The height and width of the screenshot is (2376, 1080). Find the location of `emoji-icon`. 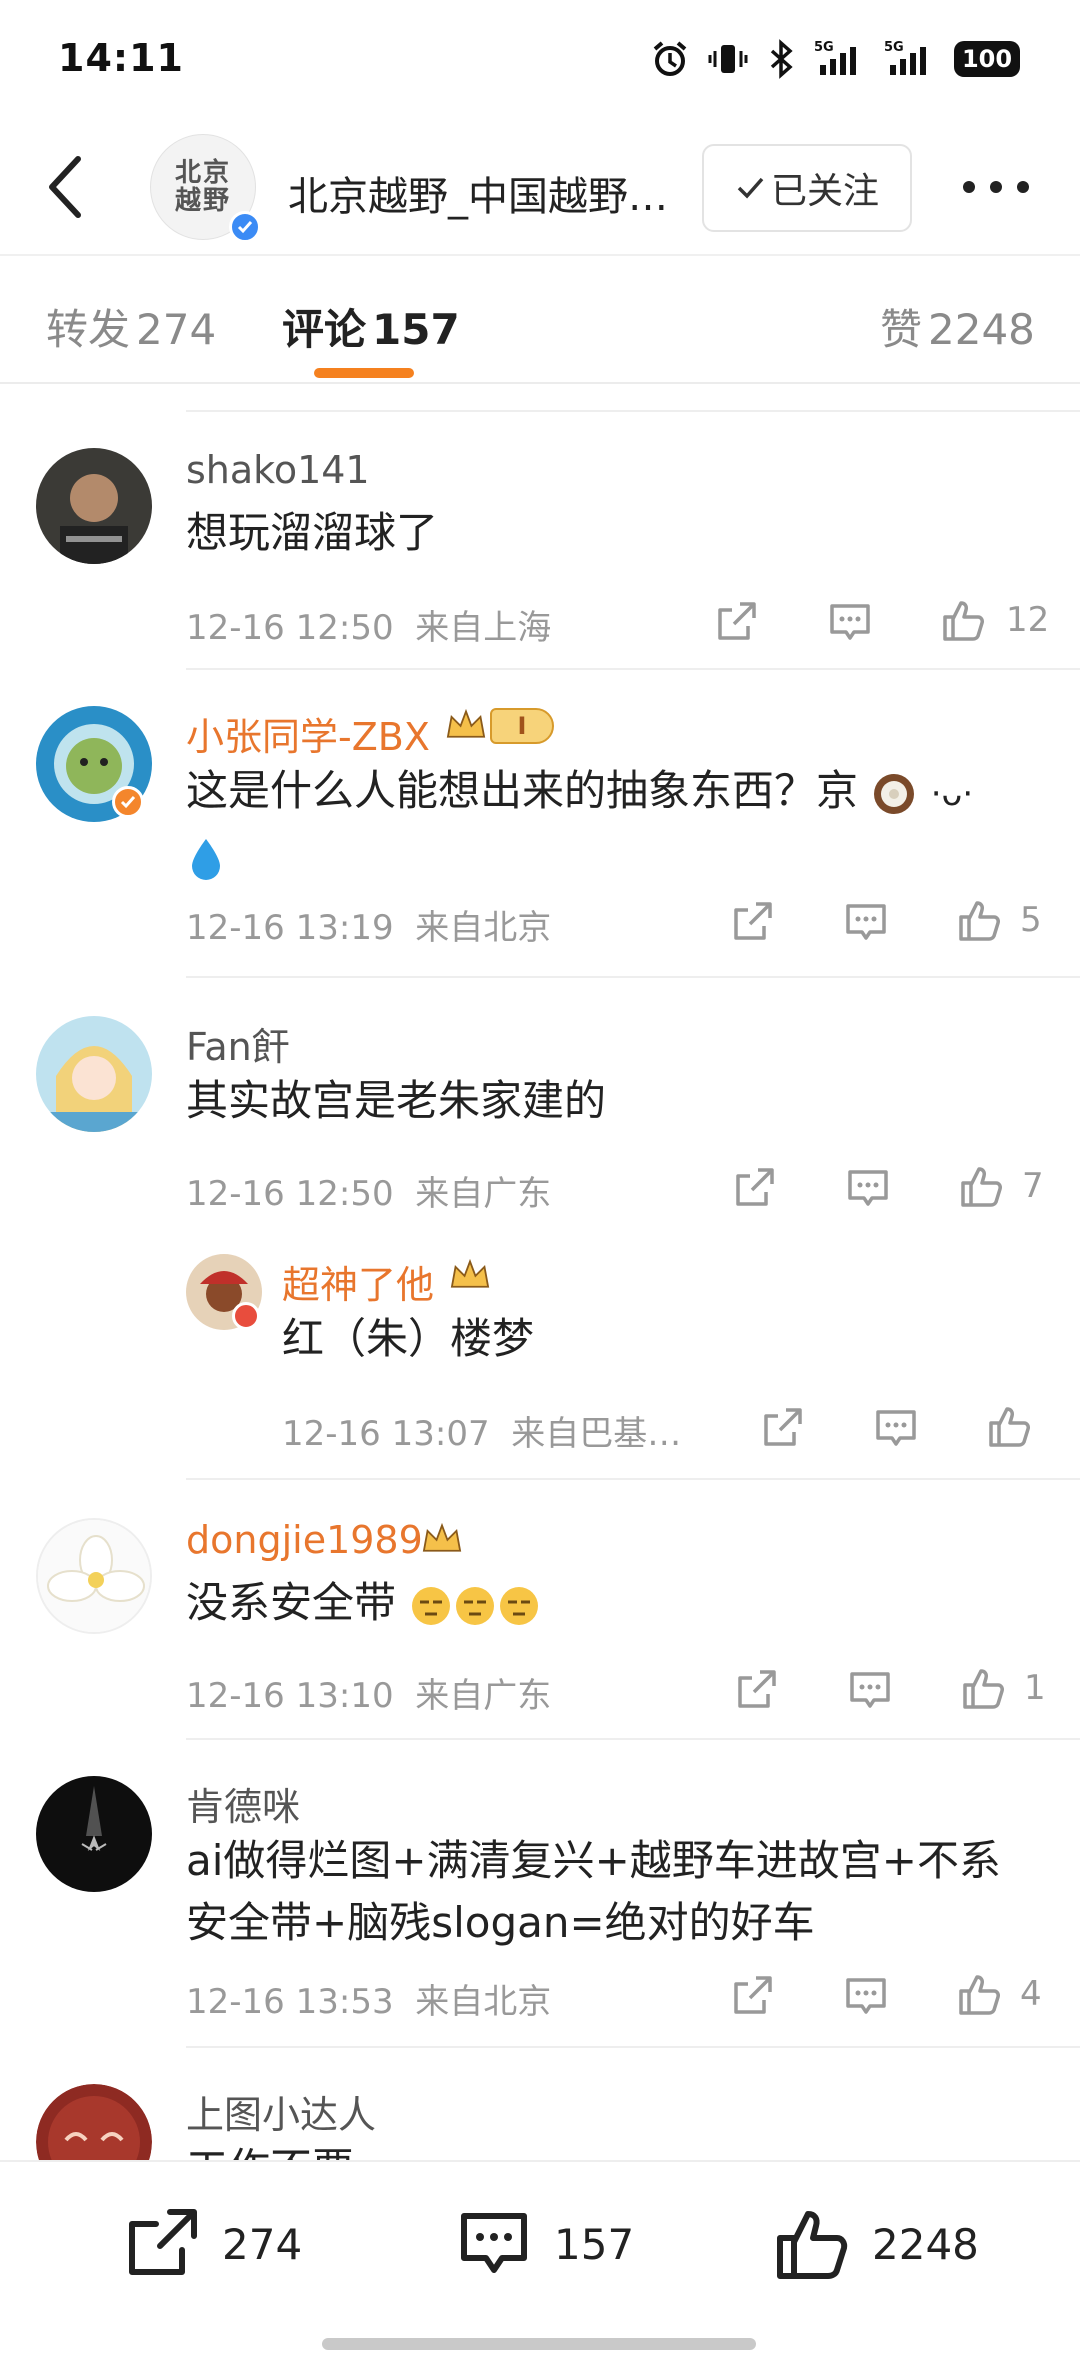

emoji-icon is located at coordinates (475, 1605).